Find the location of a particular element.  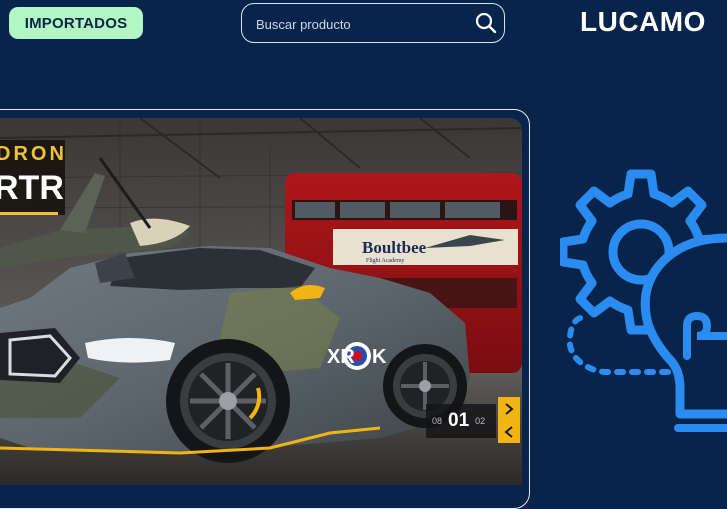

top-bar: IMPORTADOS LUCAMO is located at coordinates (363, 30).